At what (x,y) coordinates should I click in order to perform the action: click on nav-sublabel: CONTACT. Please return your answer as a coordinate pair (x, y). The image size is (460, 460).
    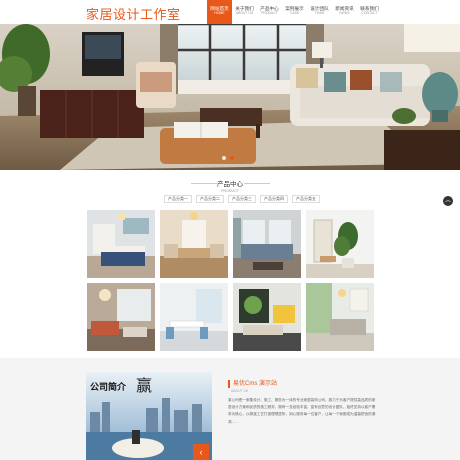
    Looking at the image, I should click on (369, 13).